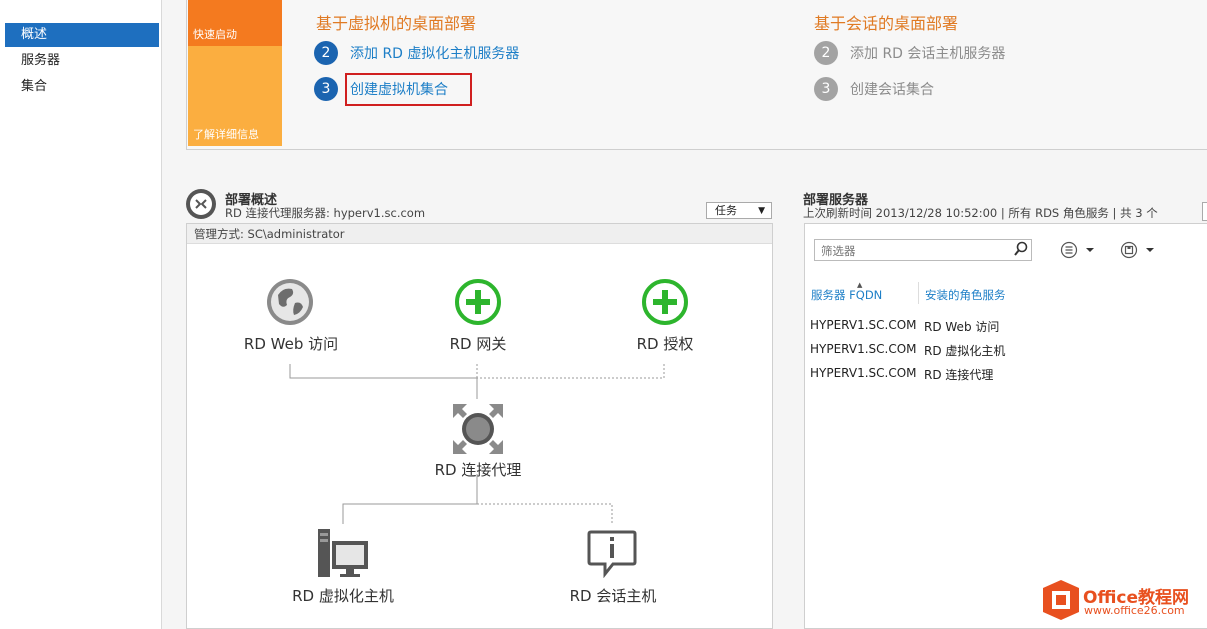 The image size is (1207, 629). Describe the element at coordinates (478, 429) in the screenshot. I see `connection-broker-icon` at that location.